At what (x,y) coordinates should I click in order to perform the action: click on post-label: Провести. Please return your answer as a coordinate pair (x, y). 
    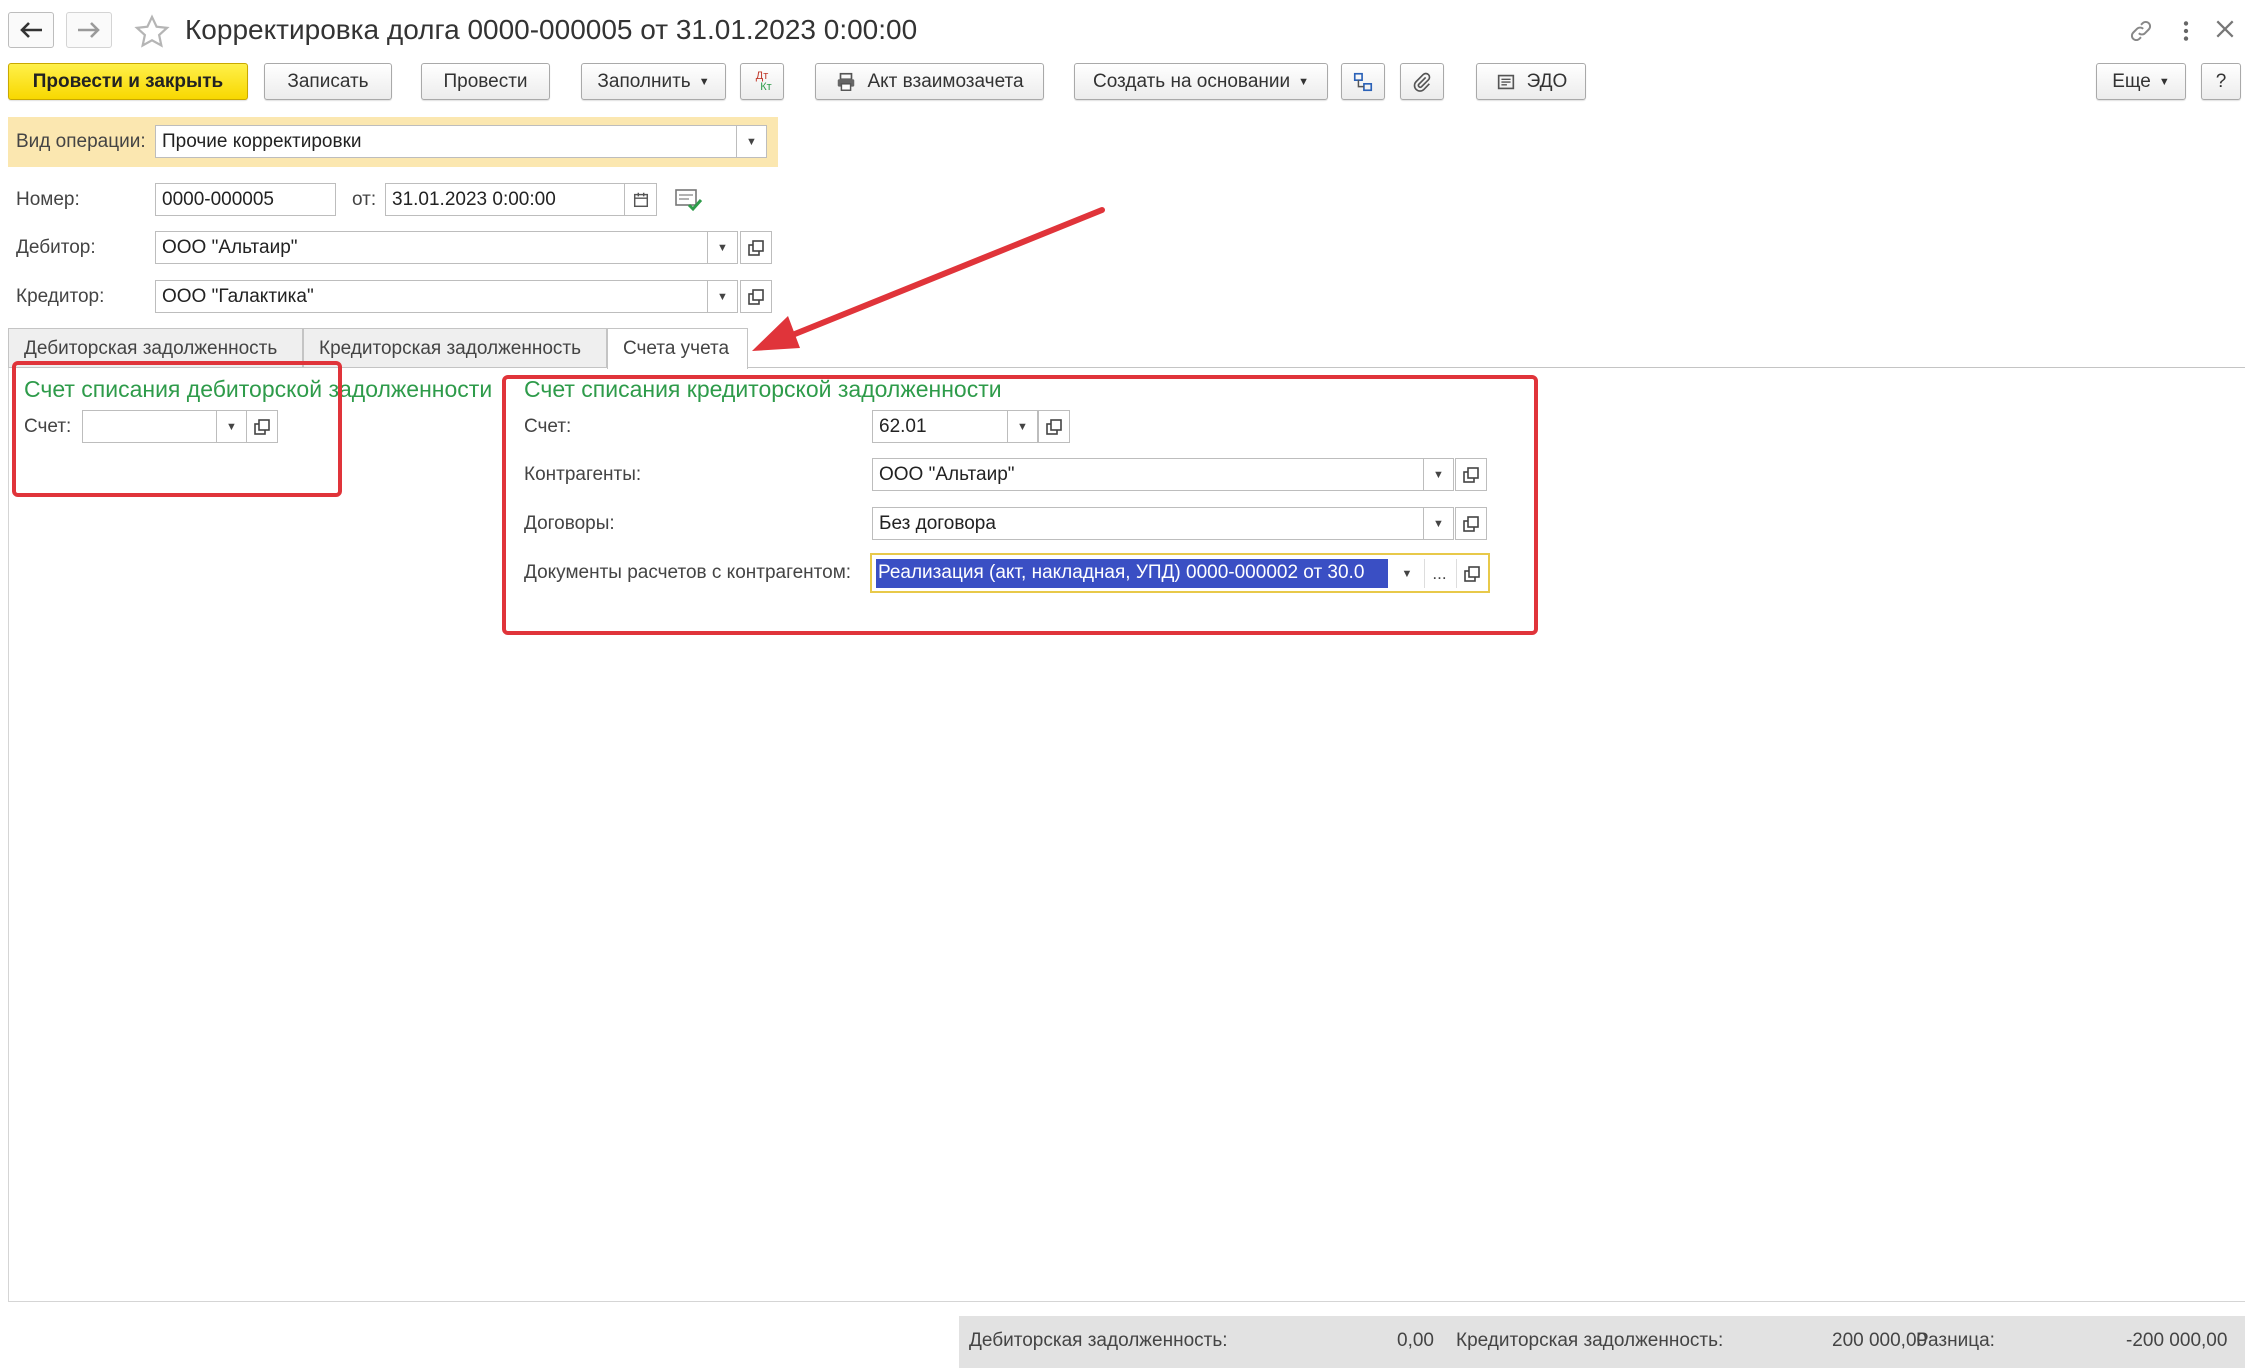
    Looking at the image, I should click on (485, 81).